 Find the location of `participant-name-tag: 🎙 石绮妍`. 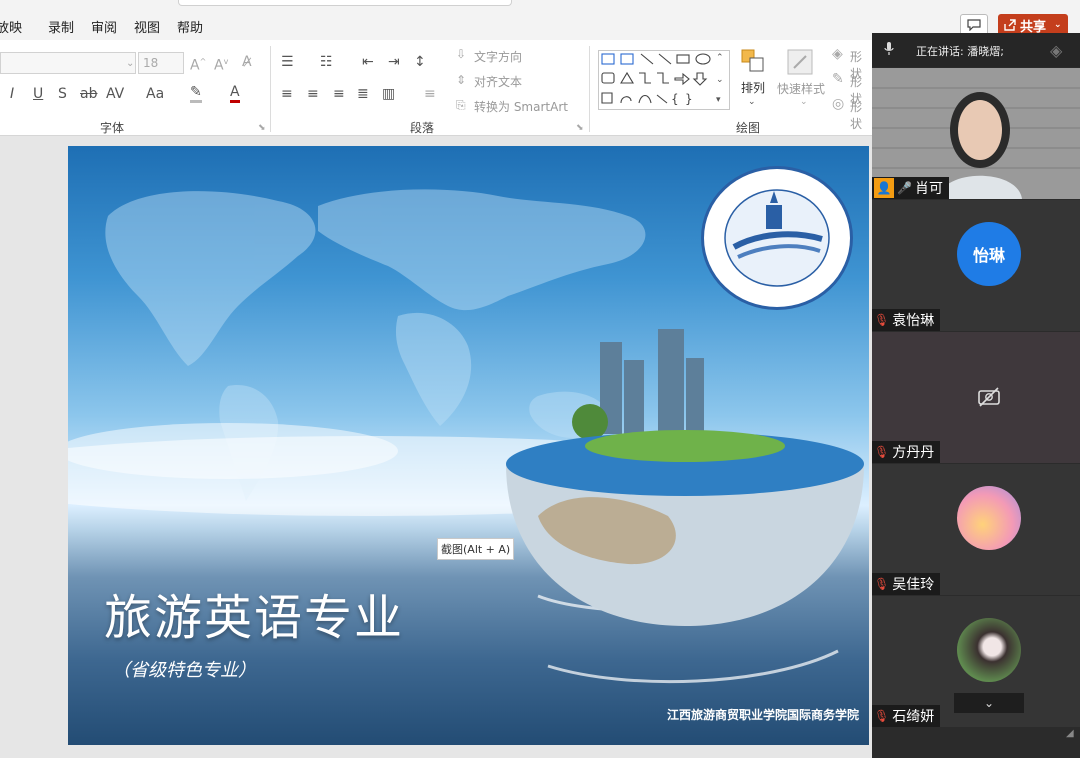

participant-name-tag: 🎙 石绮妍 is located at coordinates (906, 716).